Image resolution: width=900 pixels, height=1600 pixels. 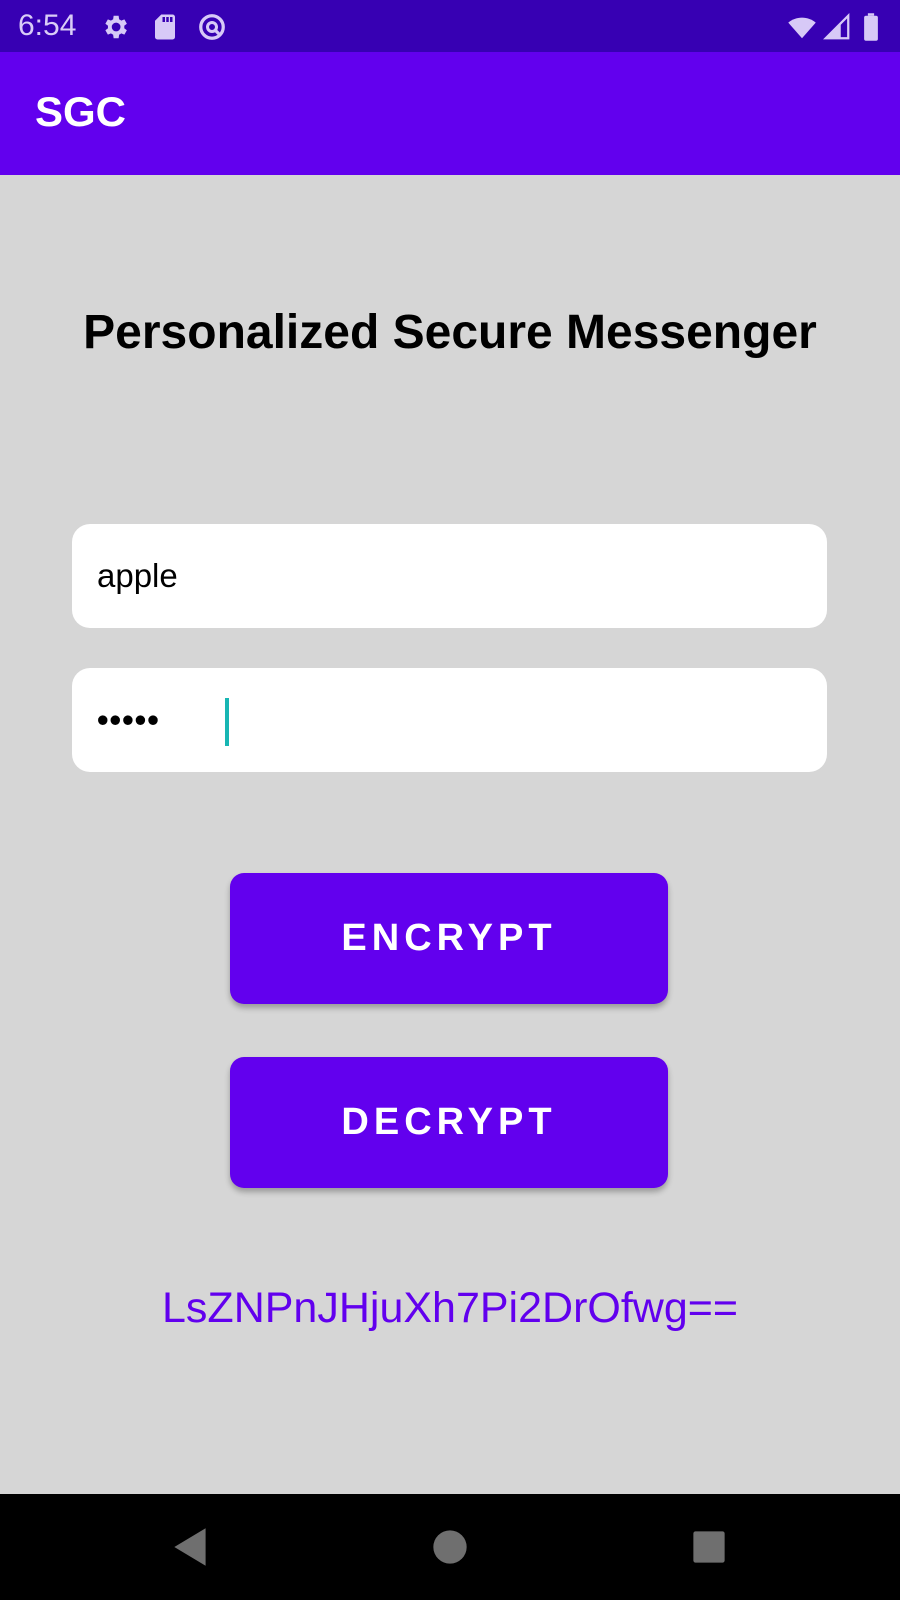 What do you see at coordinates (128, 719) in the screenshot?
I see `key-input-value: •••••` at bounding box center [128, 719].